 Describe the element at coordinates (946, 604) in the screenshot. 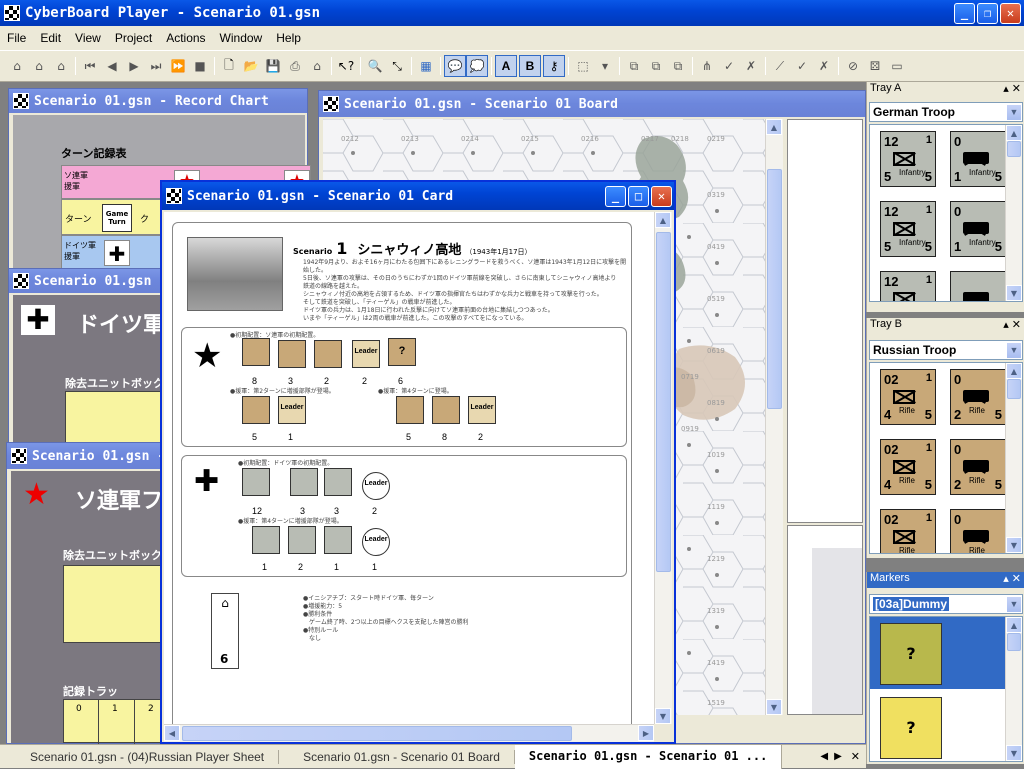

I see `markers-select: [03a]Dummy ▼` at that location.